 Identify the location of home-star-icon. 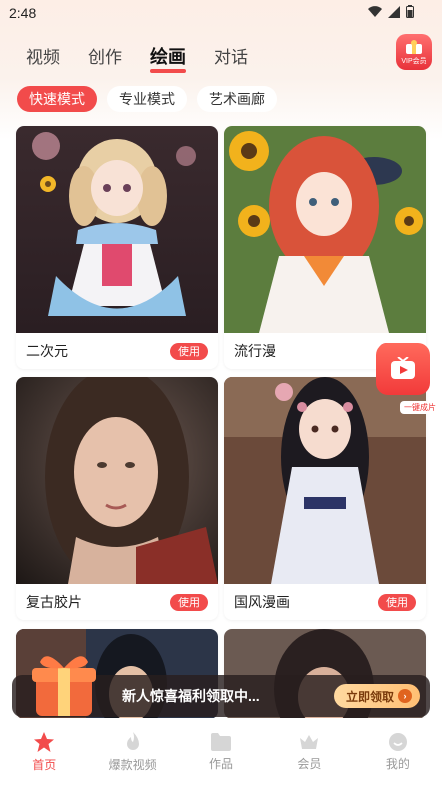
(44, 742).